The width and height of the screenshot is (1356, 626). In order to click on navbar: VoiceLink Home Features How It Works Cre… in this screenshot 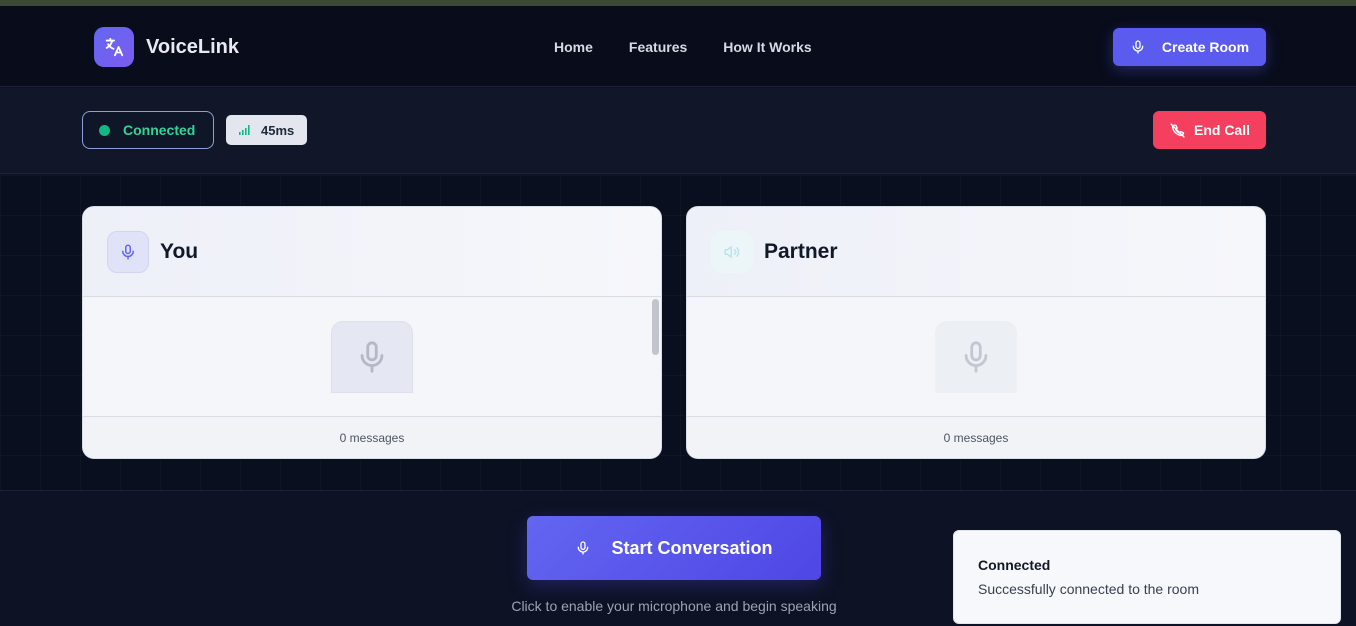, I will do `click(678, 46)`.